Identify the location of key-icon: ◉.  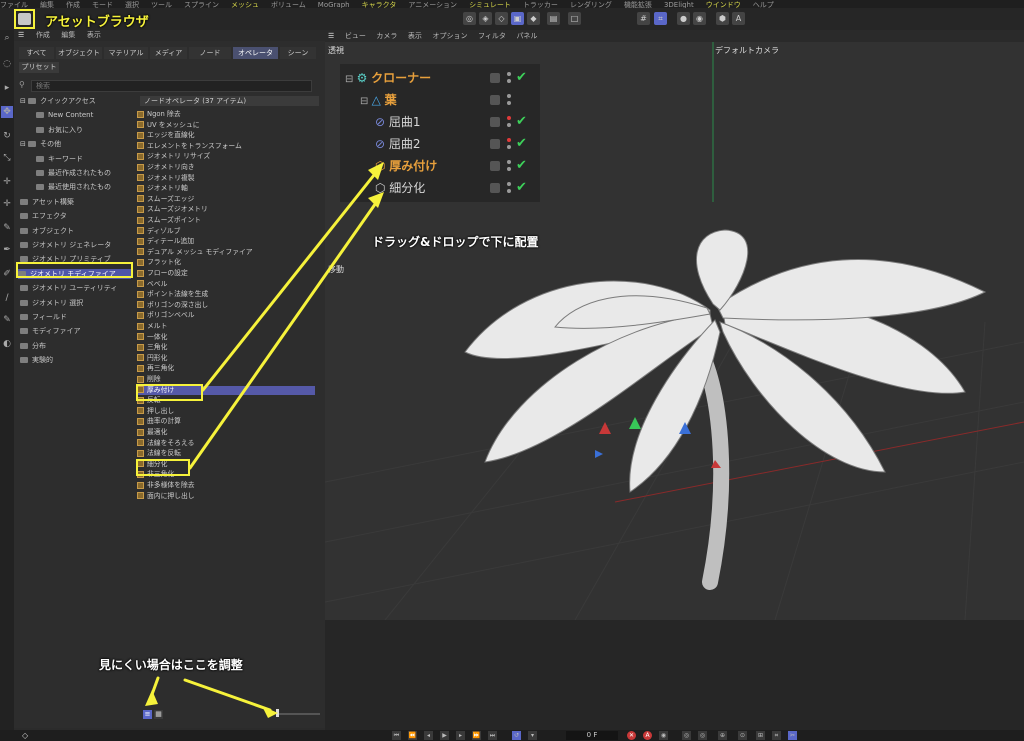
(663, 735).